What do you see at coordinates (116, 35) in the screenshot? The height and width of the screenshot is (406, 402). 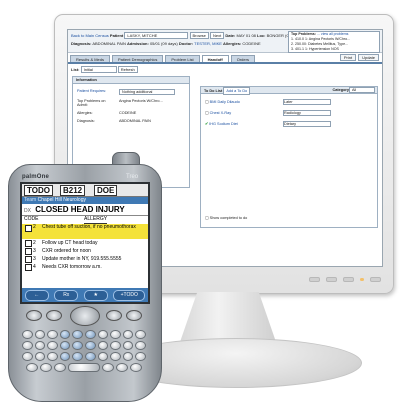 I see `patient-label: Patient` at bounding box center [116, 35].